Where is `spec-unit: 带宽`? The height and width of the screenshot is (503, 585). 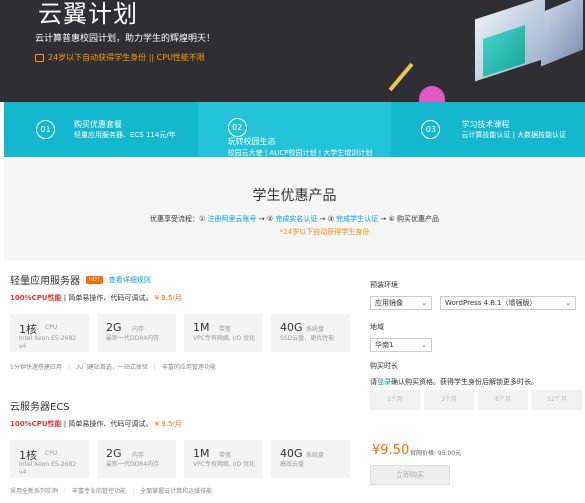
spec-unit: 带宽 is located at coordinates (225, 329).